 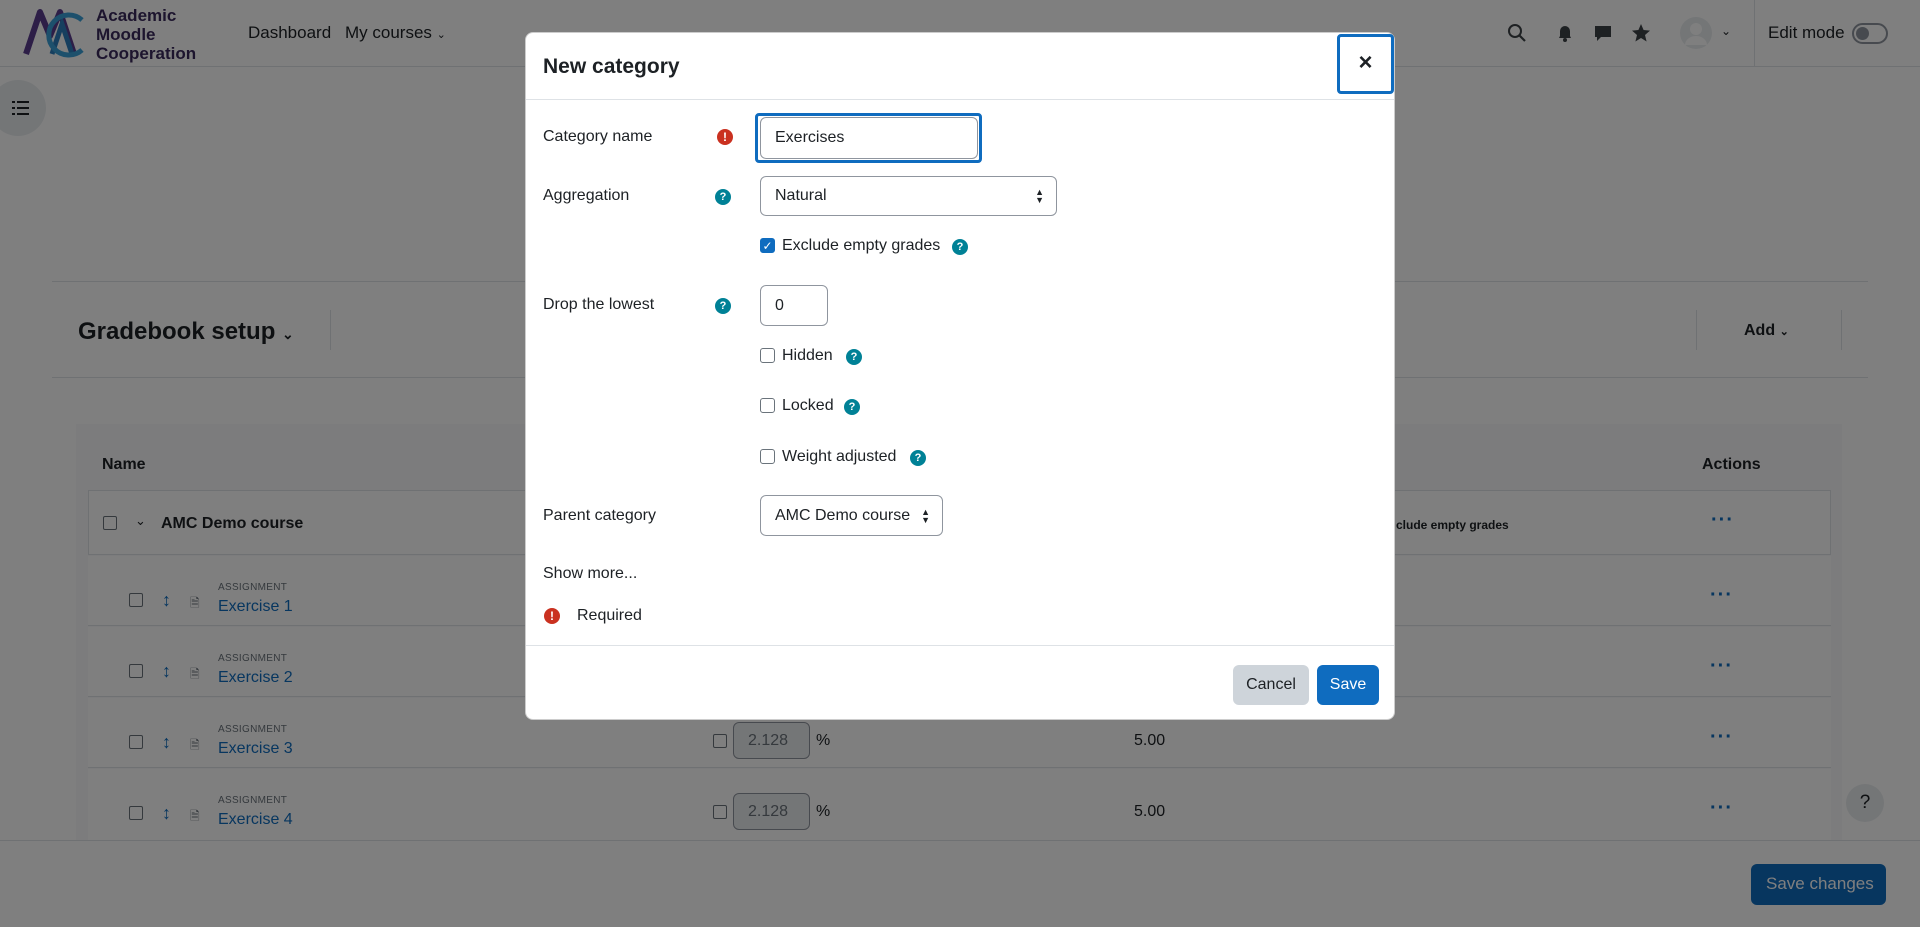 I want to click on drop-lowest-label: Drop the lowest, so click(x=599, y=304).